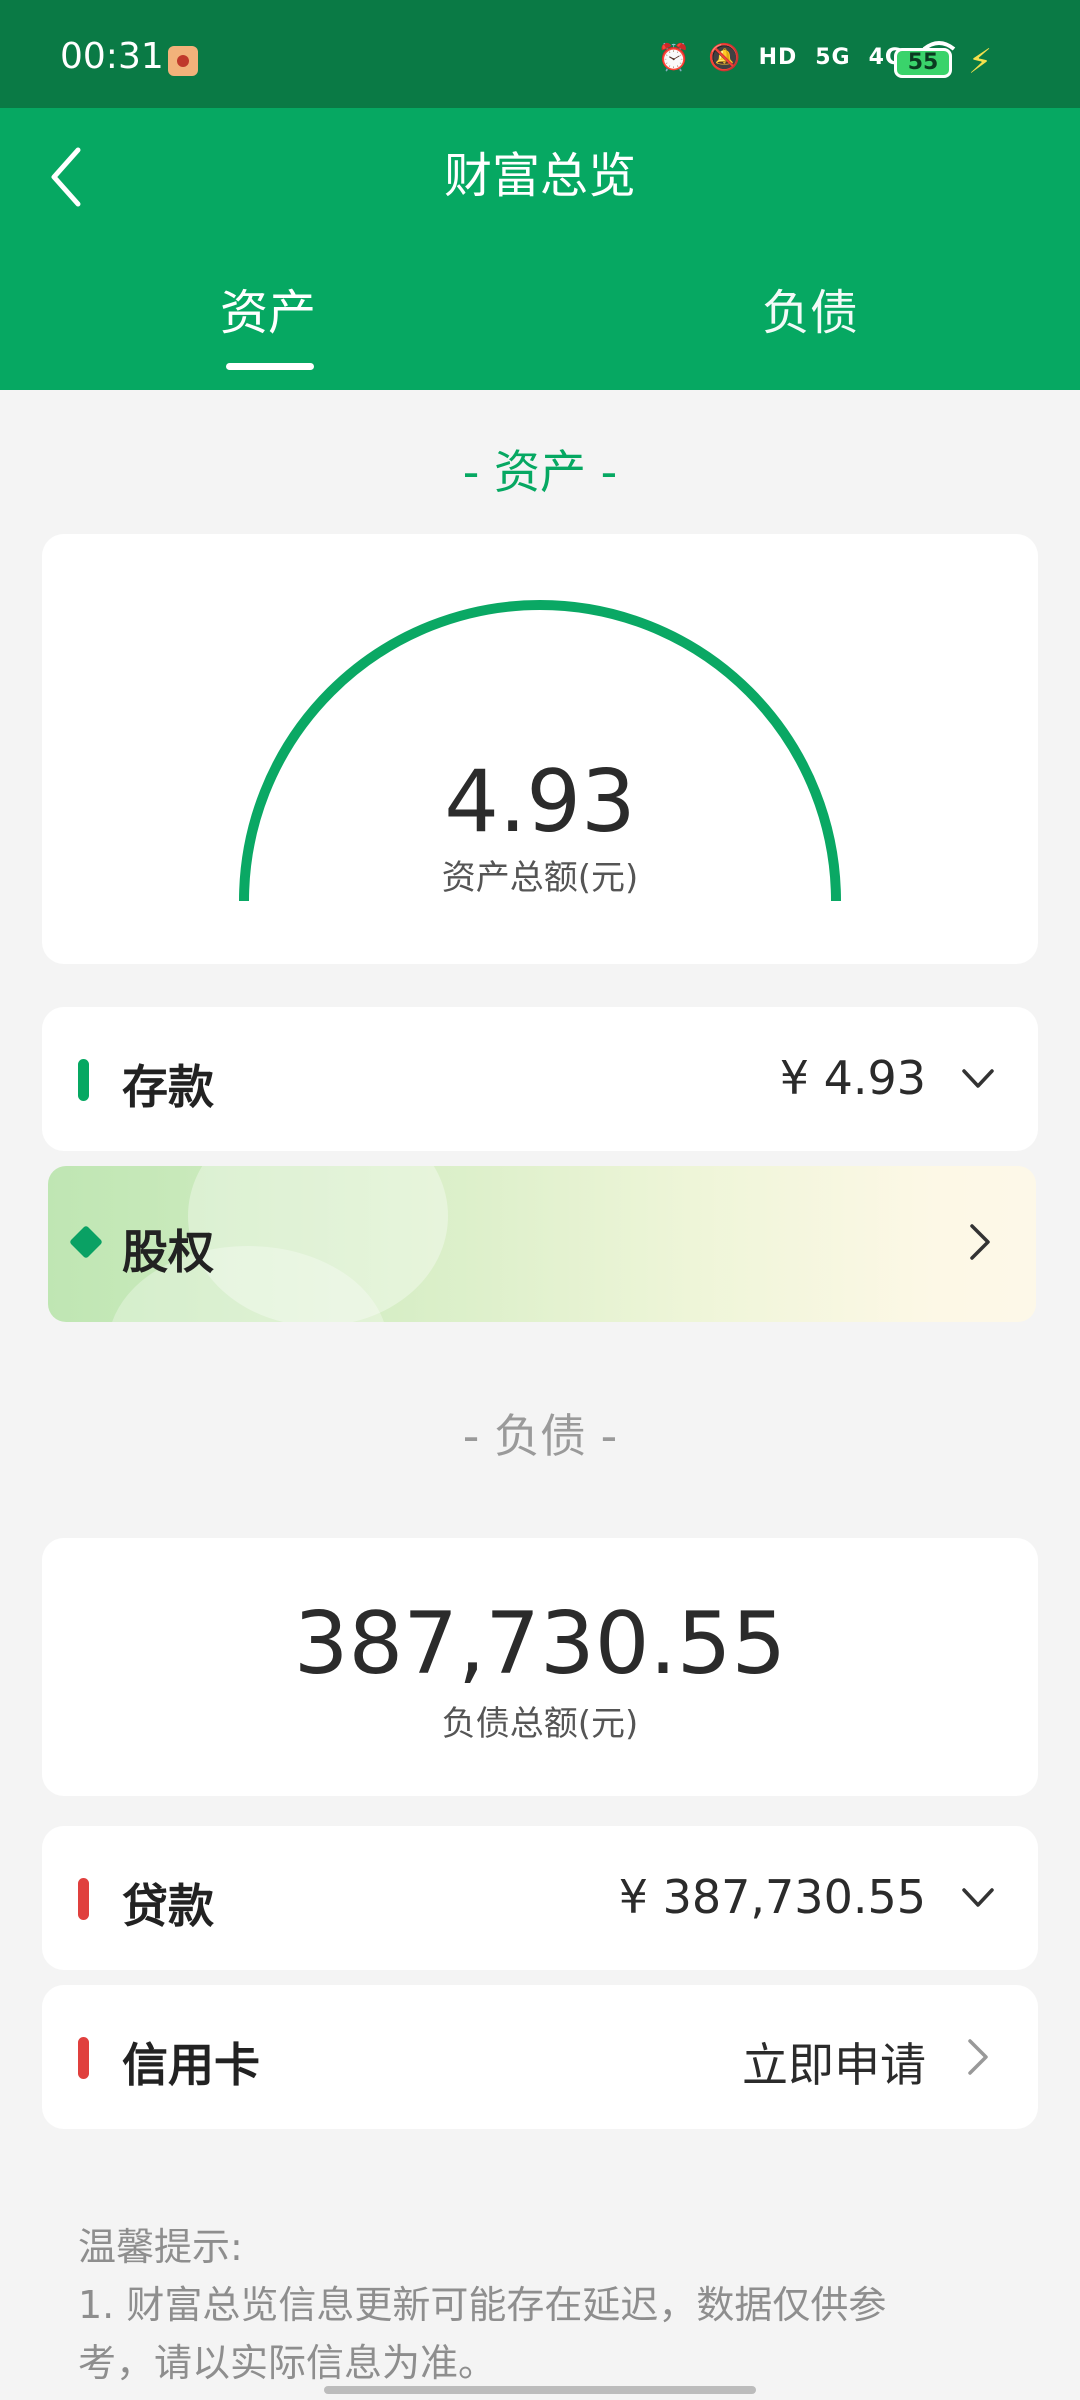  I want to click on status-time: 00:31, so click(112, 56).